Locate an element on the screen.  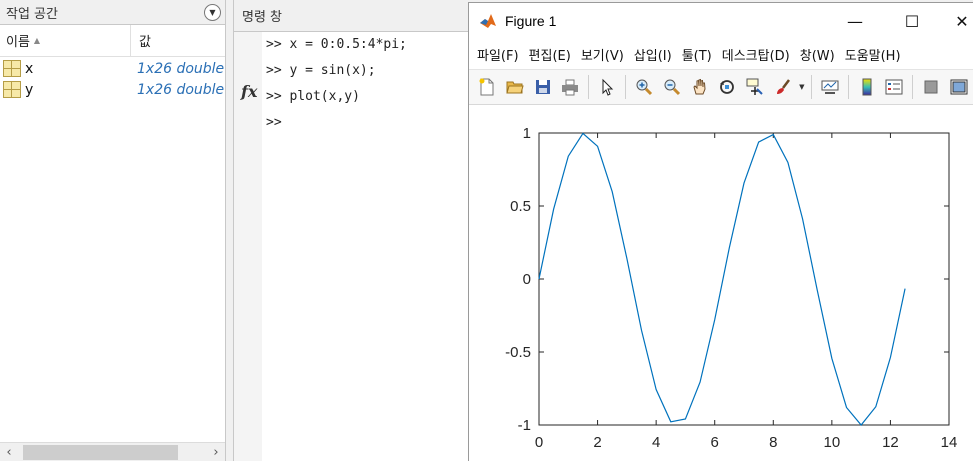
menu-desktop: 데스크탑(D) is located at coordinates (756, 54).